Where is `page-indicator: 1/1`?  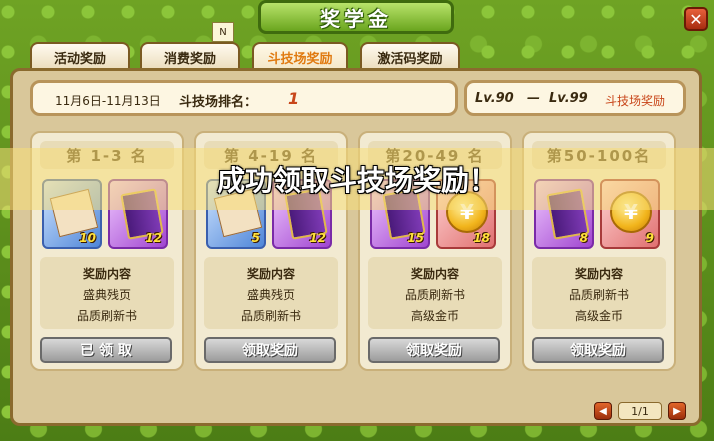 page-indicator: 1/1 is located at coordinates (640, 411).